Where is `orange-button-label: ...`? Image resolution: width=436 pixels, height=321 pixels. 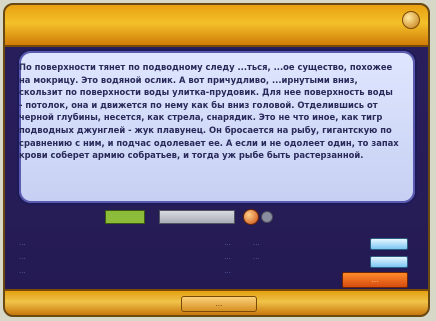
orange-button-label: ... is located at coordinates (375, 280).